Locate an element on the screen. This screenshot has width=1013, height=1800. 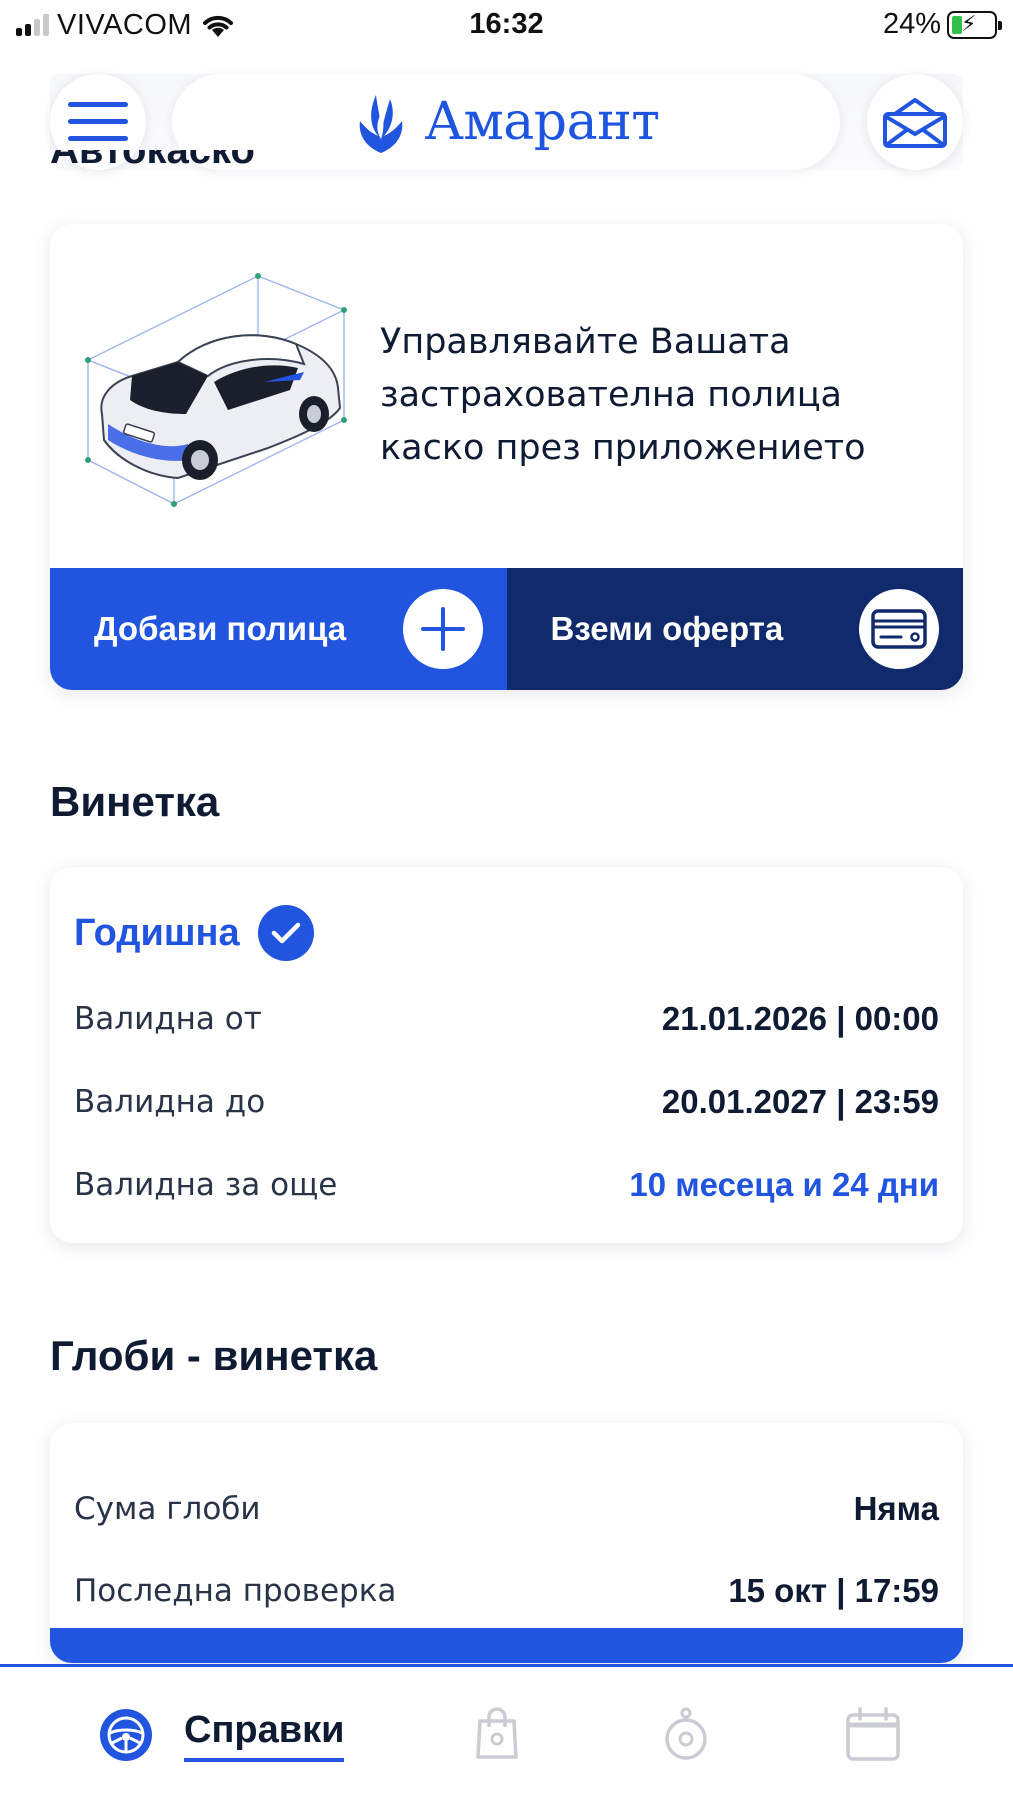
vignette-valid-to-row: Валидна до 20.01.2027 | 23:59 is located at coordinates (506, 1102).